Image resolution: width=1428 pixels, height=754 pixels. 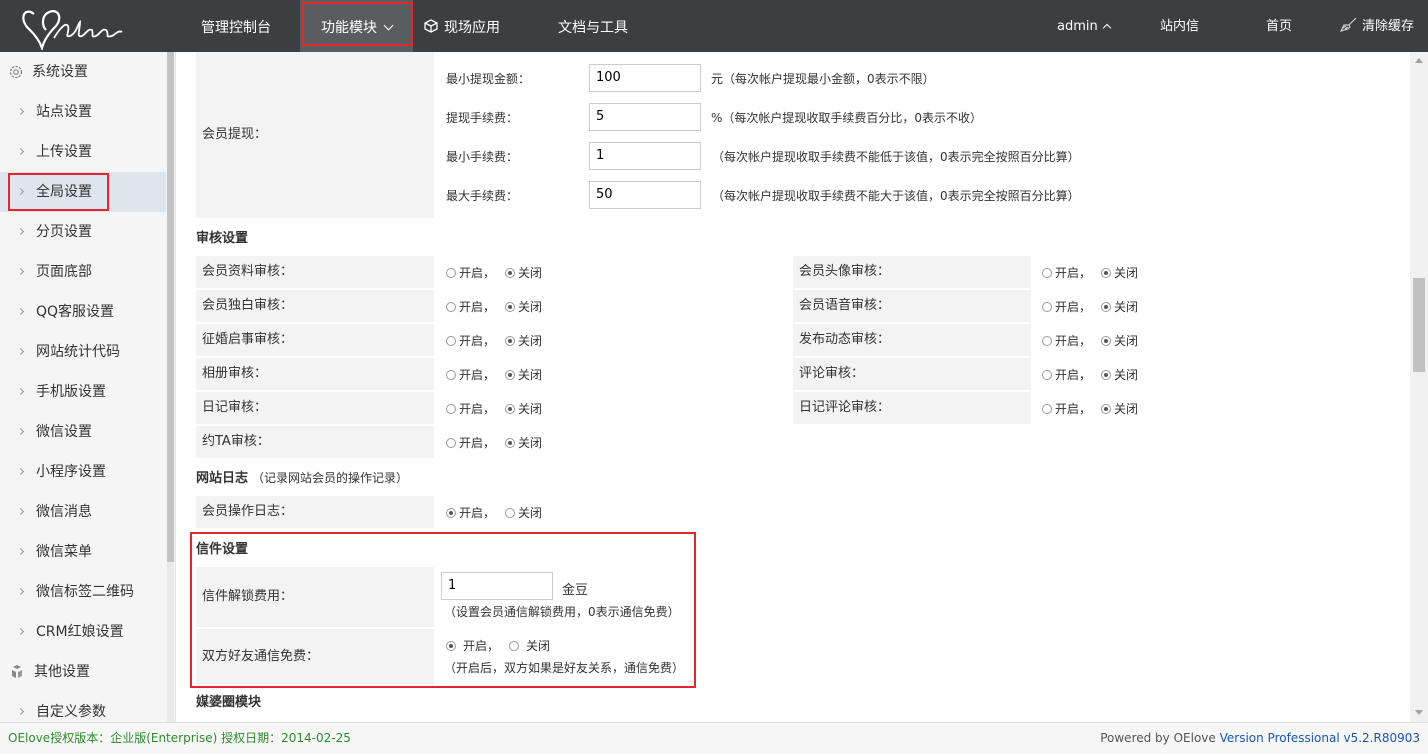 I want to click on scroll-up-arrow-icon, so click(x=1419, y=60).